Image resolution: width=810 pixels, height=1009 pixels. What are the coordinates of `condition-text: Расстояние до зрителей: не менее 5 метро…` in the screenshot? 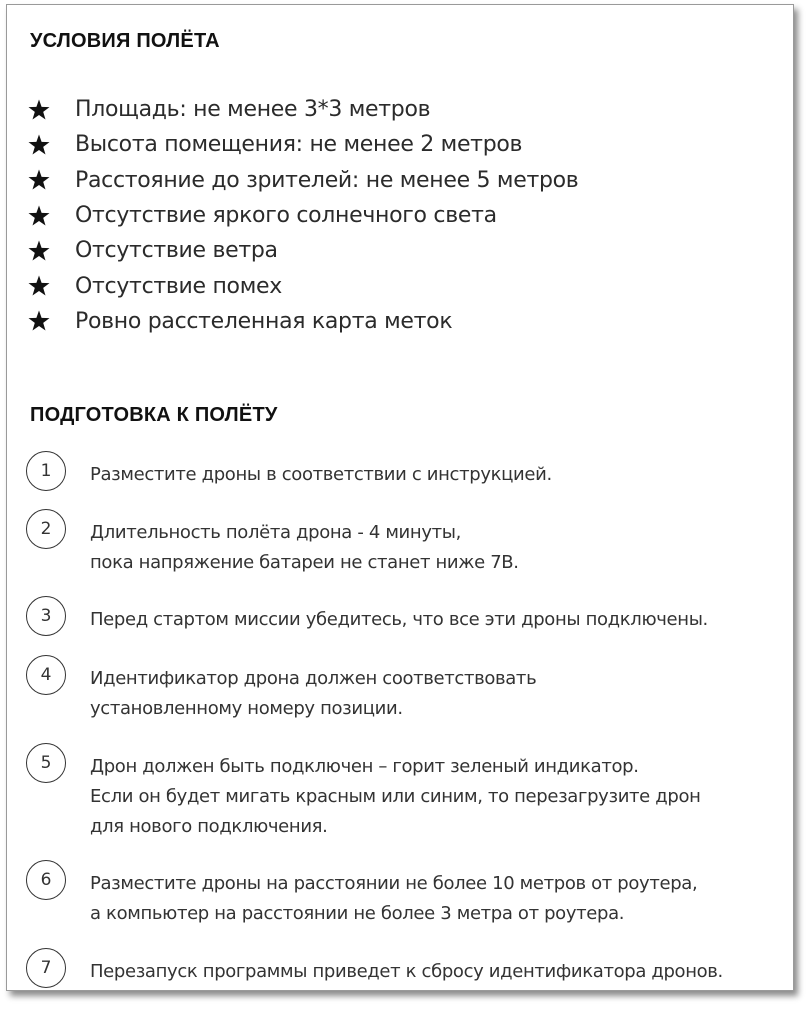 It's located at (327, 180).